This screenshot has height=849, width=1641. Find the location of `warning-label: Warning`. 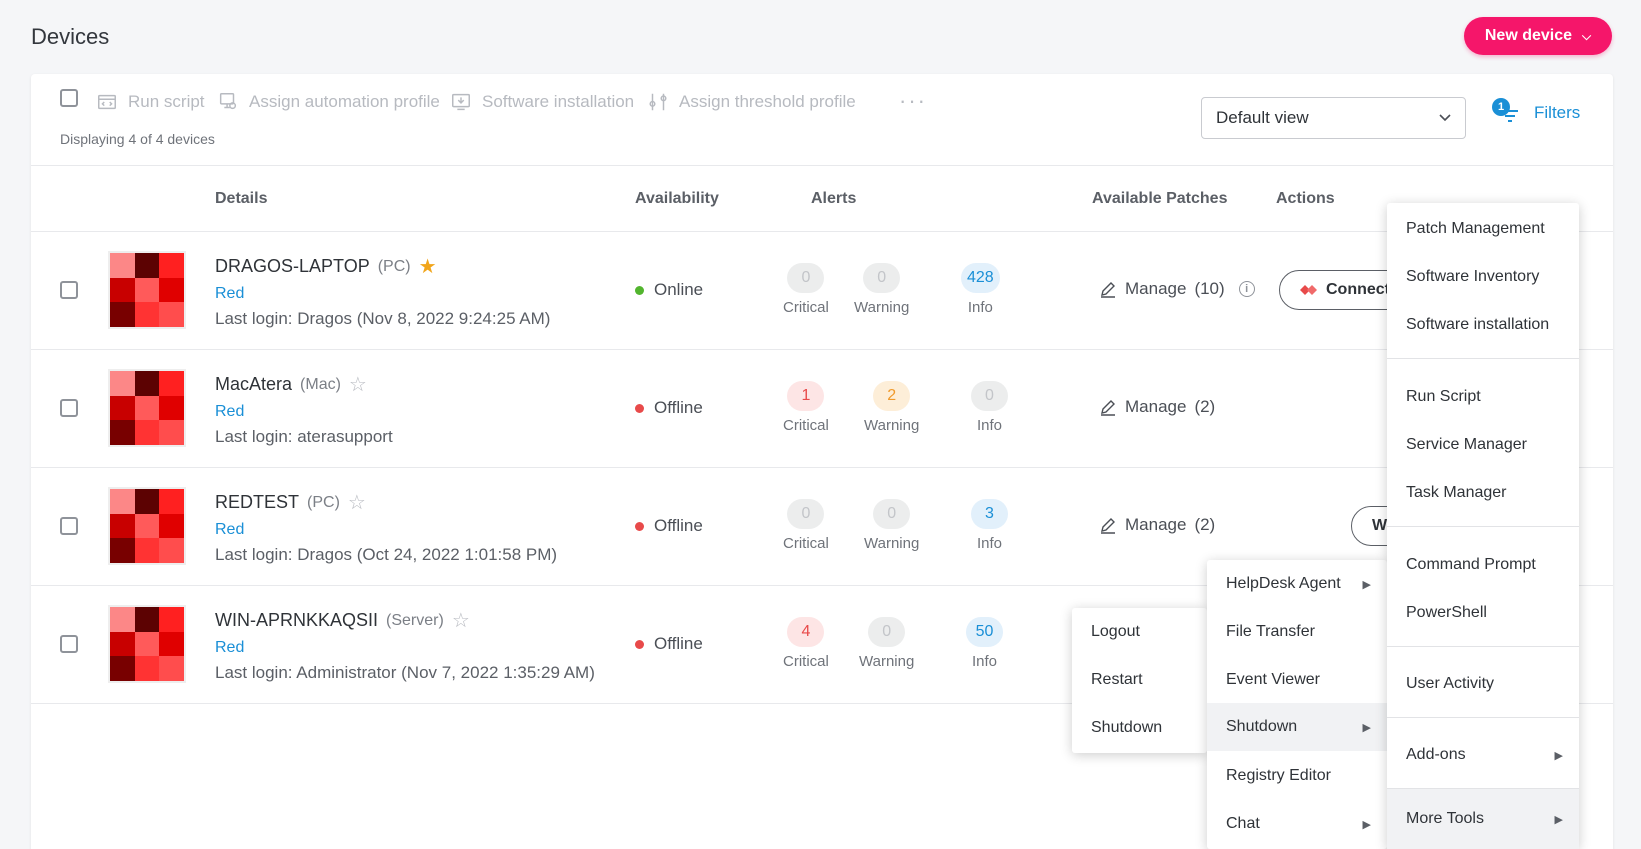

warning-label: Warning is located at coordinates (882, 307).